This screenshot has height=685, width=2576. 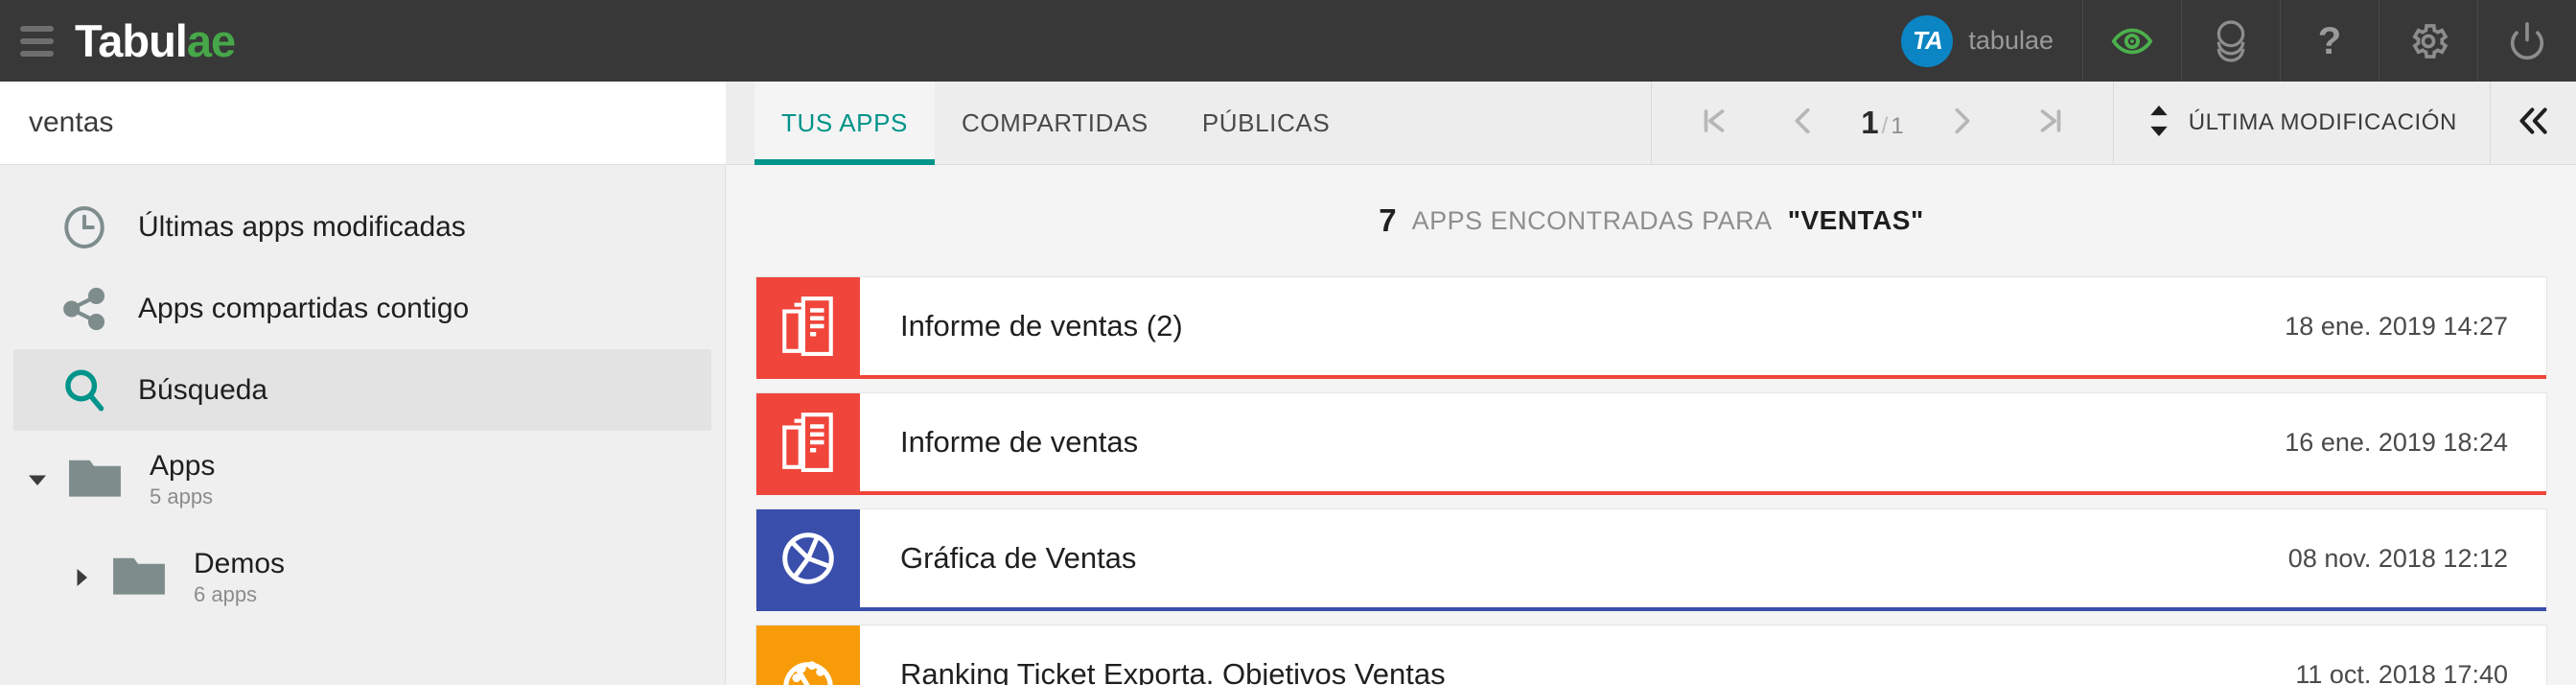 What do you see at coordinates (2397, 558) in the screenshot?
I see `app-date: 08 nov. 2018 12:12` at bounding box center [2397, 558].